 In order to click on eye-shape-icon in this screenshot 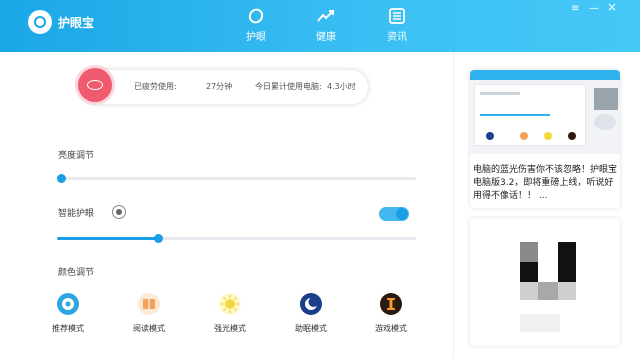, I will do `click(256, 16)`.